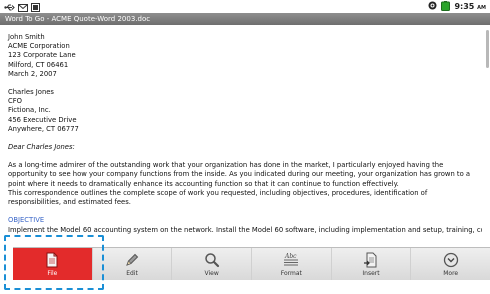 Image resolution: width=490 pixels, height=294 pixels. I want to click on file-button: File, so click(53, 264).